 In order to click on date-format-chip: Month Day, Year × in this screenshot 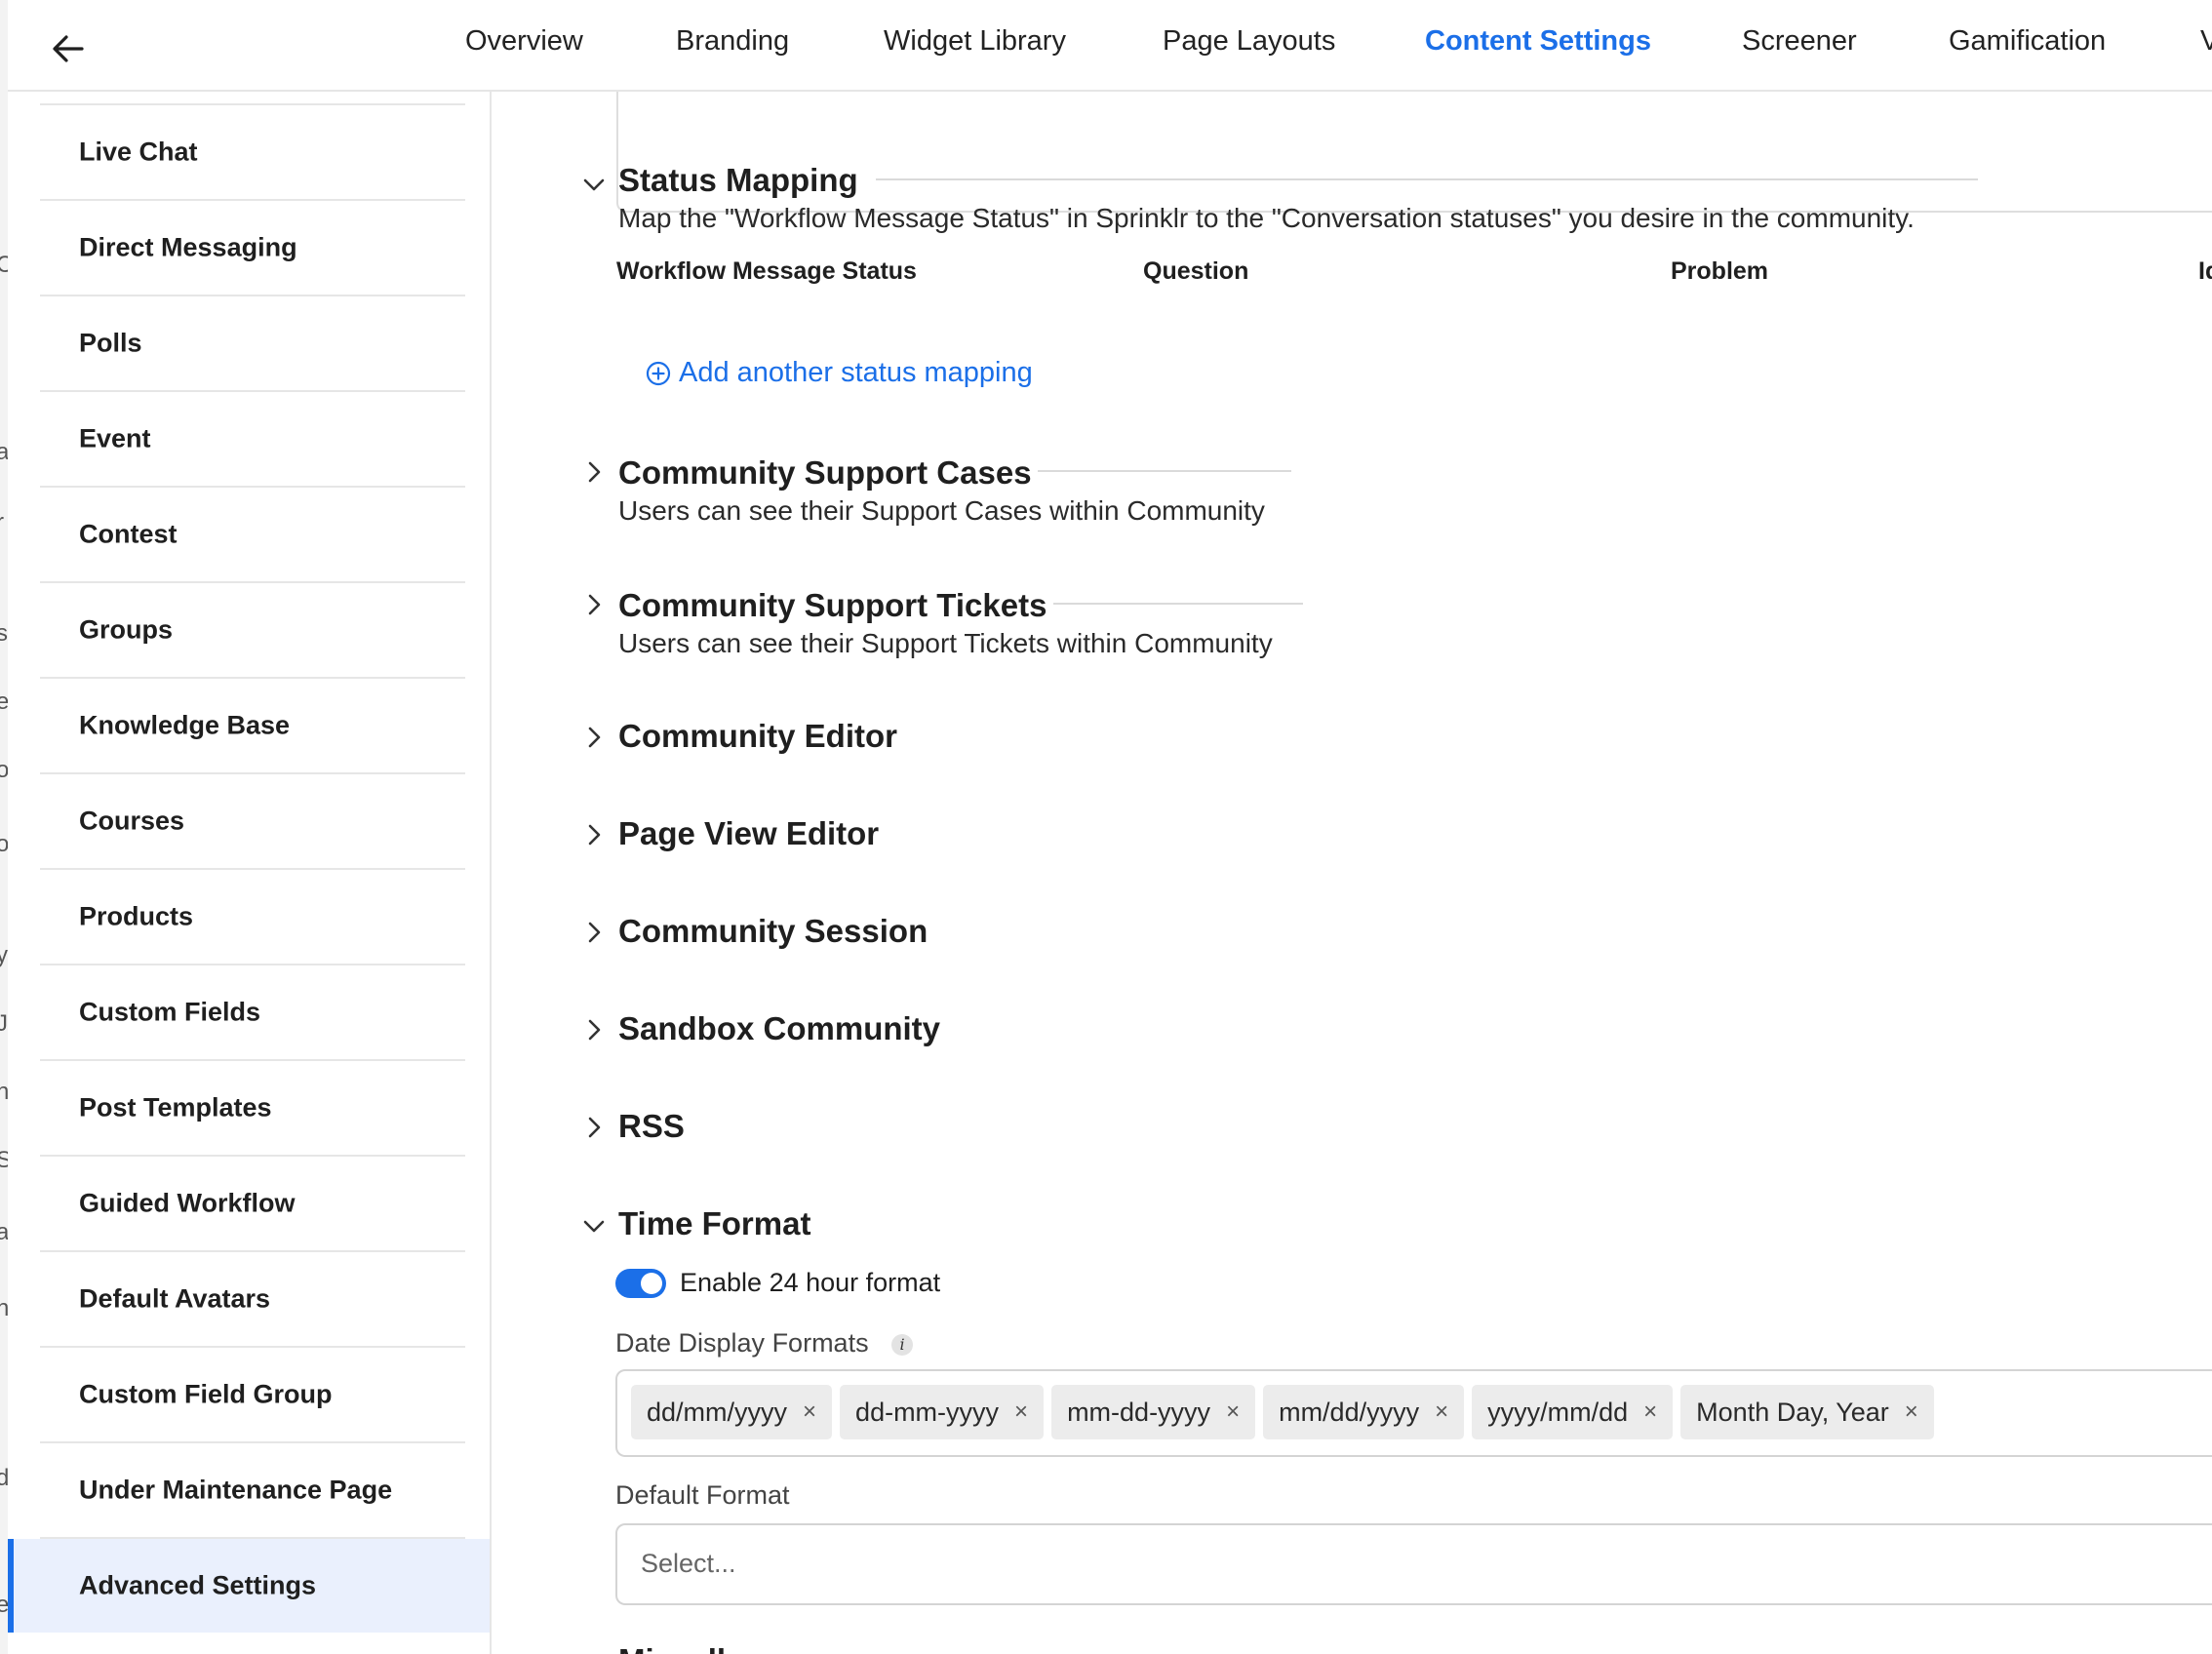, I will do `click(1807, 1412)`.